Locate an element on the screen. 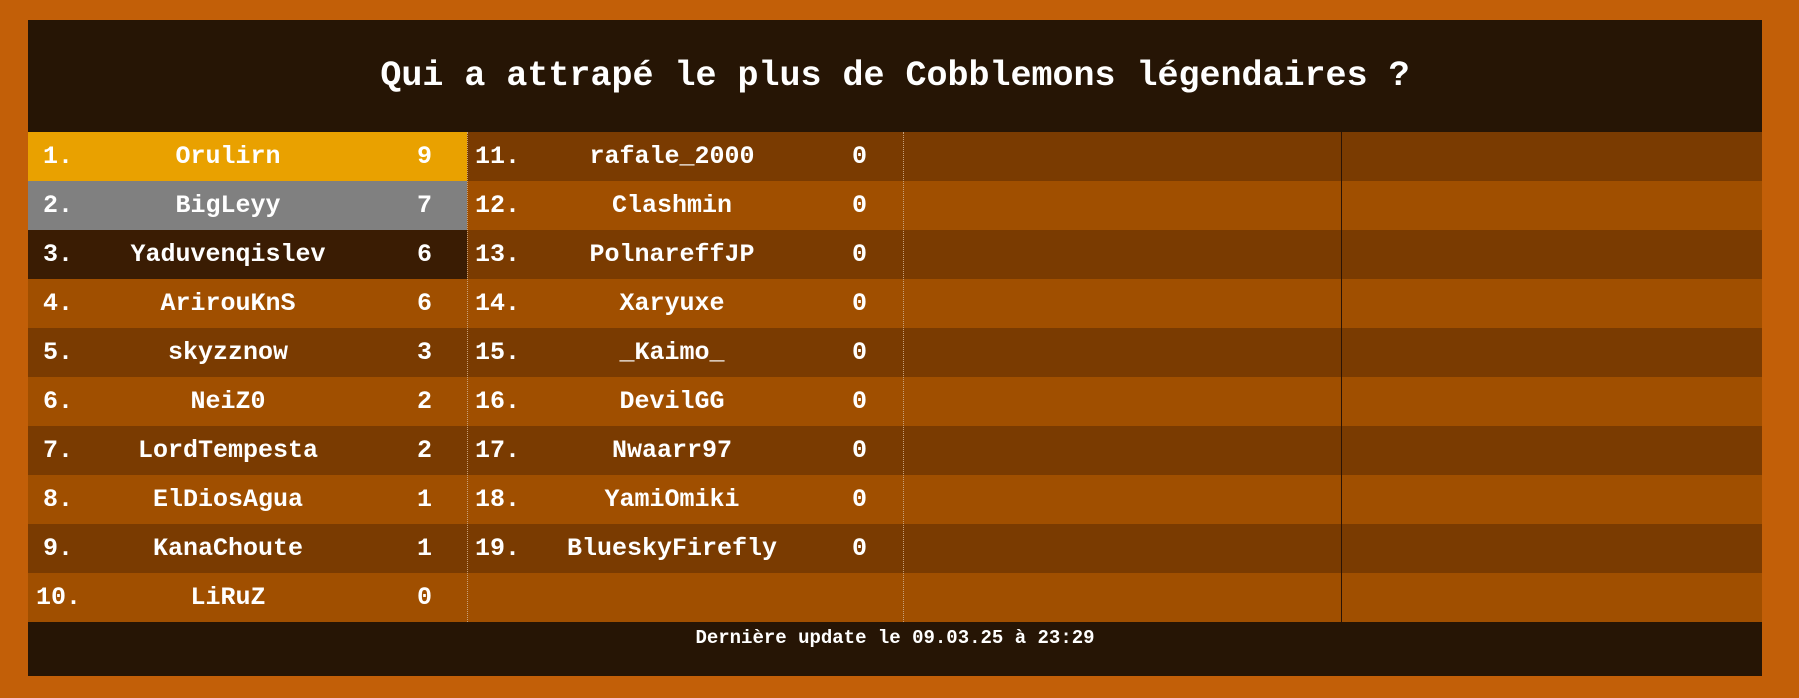 The image size is (1799, 698). rank: 2. is located at coordinates (58, 205).